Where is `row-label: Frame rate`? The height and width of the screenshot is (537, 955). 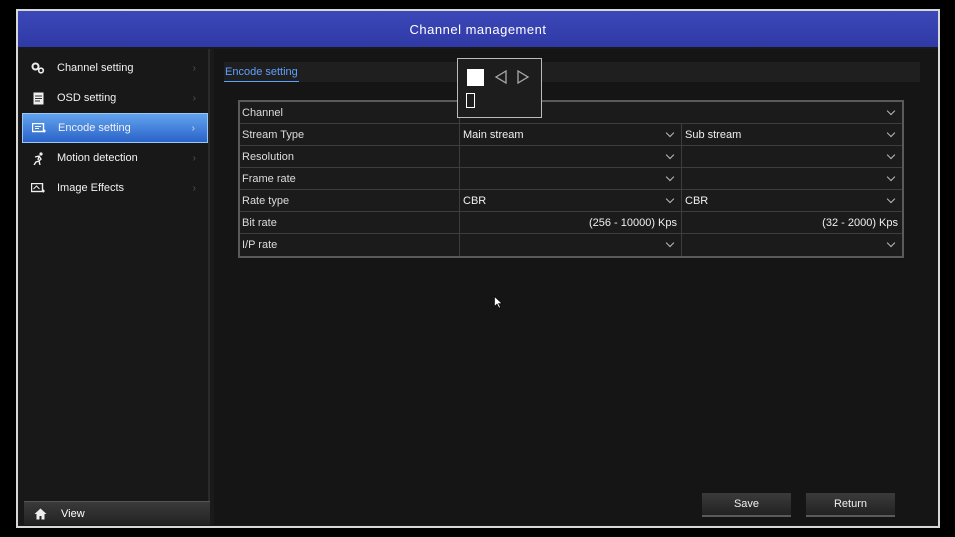 row-label: Frame rate is located at coordinates (350, 179).